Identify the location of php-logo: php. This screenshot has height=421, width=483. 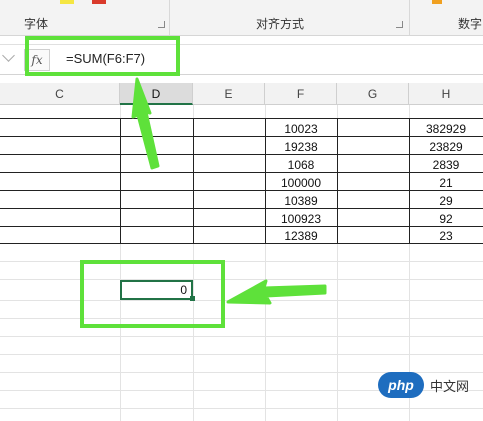
(401, 385).